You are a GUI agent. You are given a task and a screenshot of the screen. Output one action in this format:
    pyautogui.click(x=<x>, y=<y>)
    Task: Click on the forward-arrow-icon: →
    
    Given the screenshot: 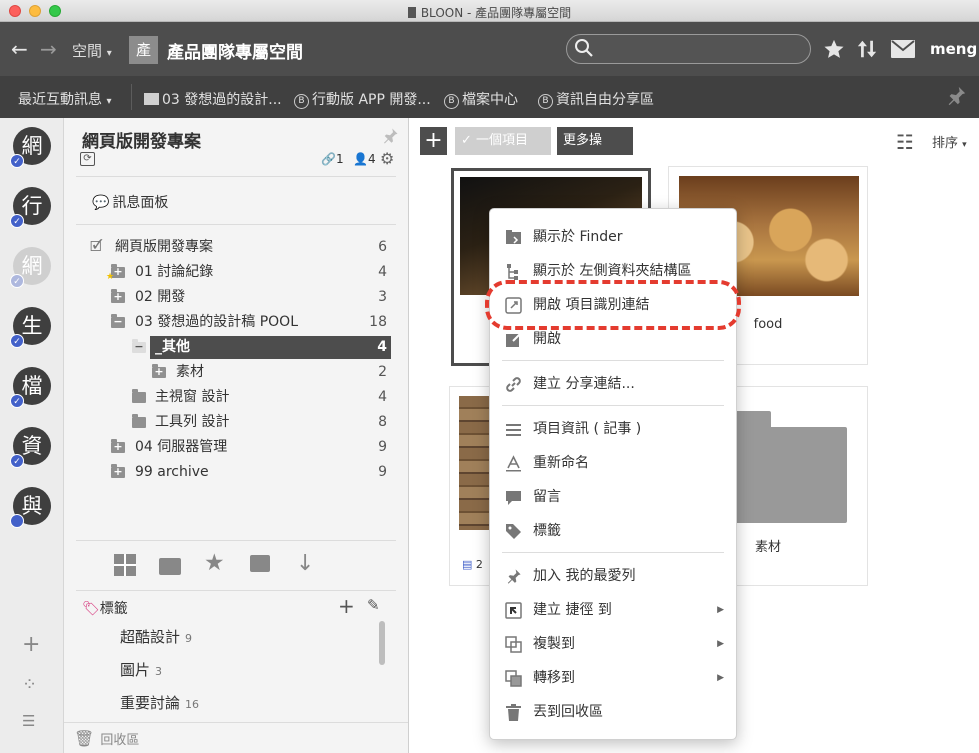 What is the action you would take?
    pyautogui.click(x=48, y=49)
    